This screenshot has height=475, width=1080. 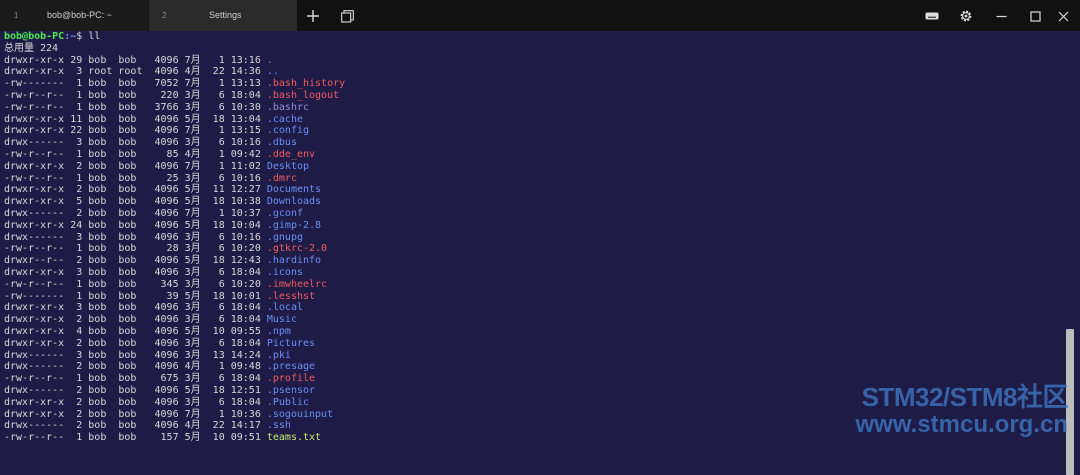 I want to click on keyboard-icon, so click(x=932, y=16).